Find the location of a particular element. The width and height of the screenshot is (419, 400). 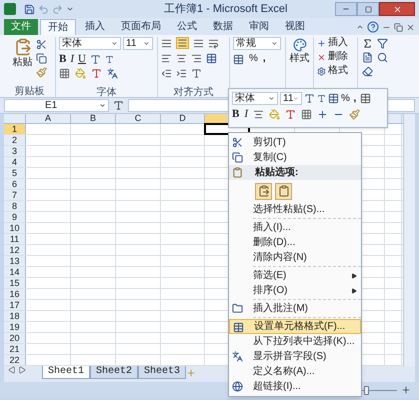

autosum-icon is located at coordinates (367, 43).